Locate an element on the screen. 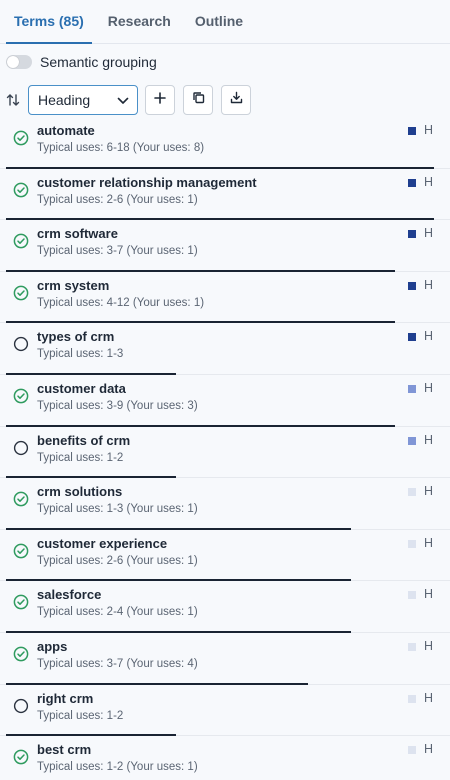 The image size is (450, 780). copy-icon is located at coordinates (198, 100).